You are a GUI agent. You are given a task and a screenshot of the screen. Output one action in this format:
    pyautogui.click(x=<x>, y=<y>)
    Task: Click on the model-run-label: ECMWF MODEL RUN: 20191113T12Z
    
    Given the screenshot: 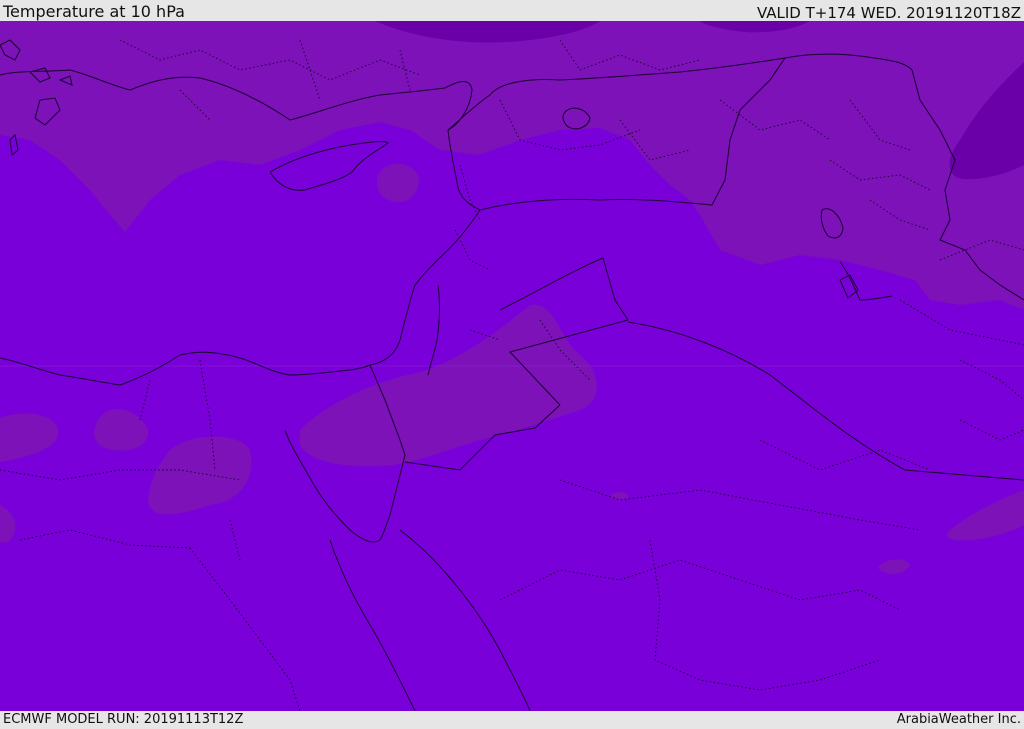 What is the action you would take?
    pyautogui.click(x=123, y=719)
    